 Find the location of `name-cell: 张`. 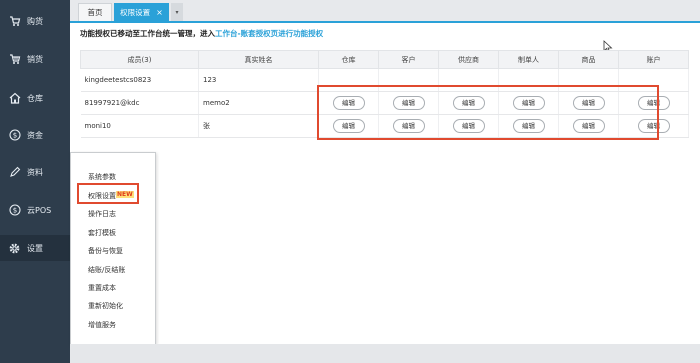

name-cell: 张 is located at coordinates (258, 126).